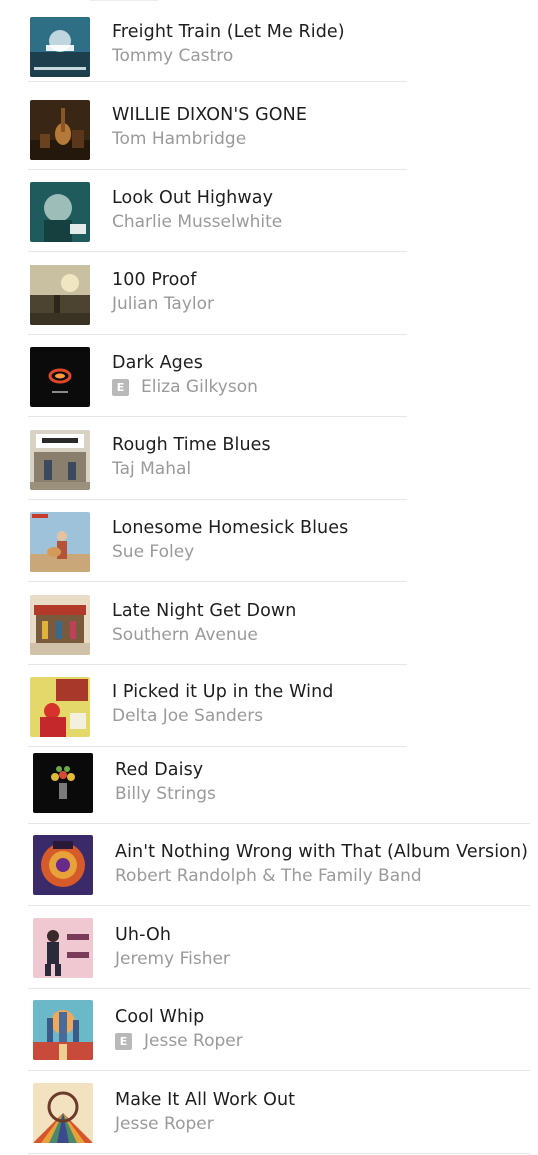  What do you see at coordinates (191, 445) in the screenshot?
I see `track-title: Rough Time Blues` at bounding box center [191, 445].